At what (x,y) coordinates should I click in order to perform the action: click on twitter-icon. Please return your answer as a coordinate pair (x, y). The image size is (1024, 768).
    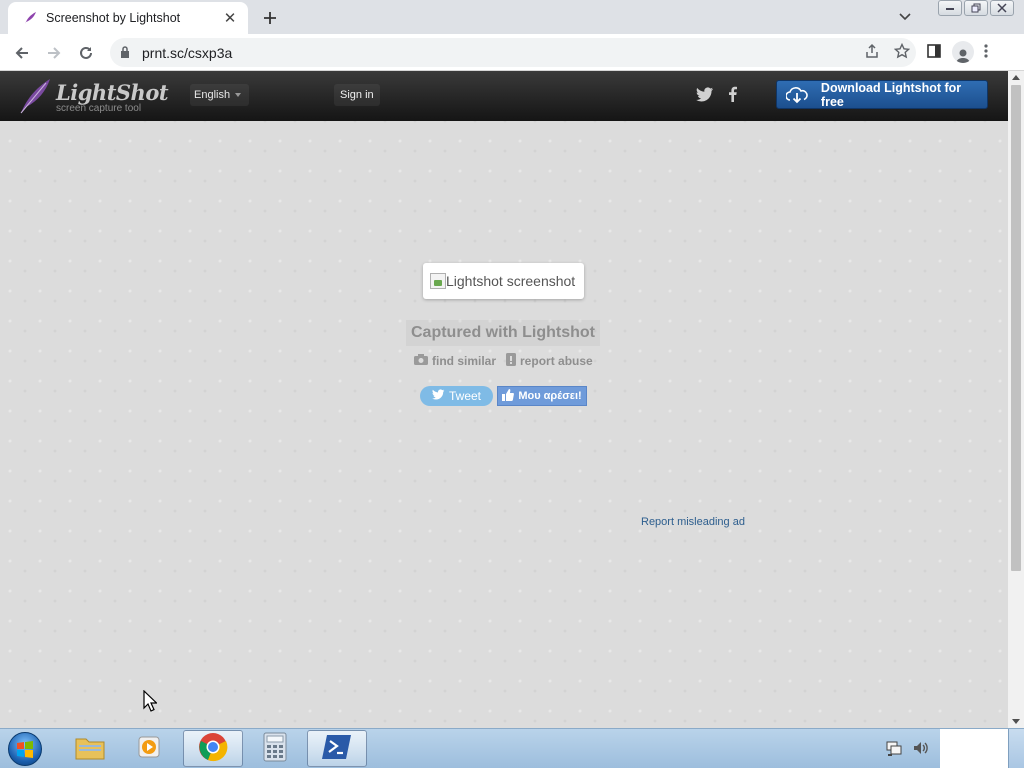
    Looking at the image, I should click on (705, 95).